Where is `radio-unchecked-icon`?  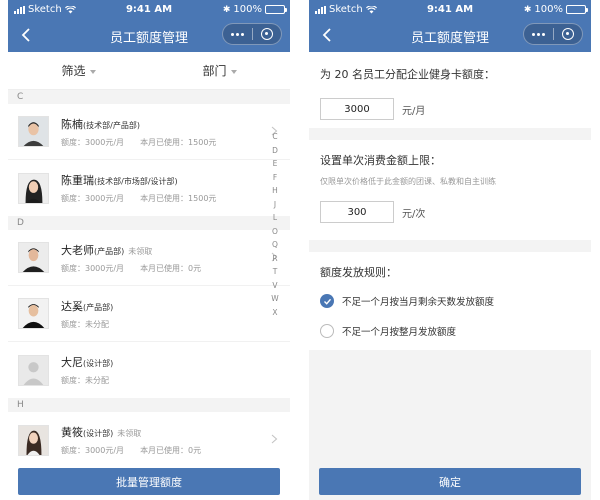
radio-unchecked-icon is located at coordinates (327, 331).